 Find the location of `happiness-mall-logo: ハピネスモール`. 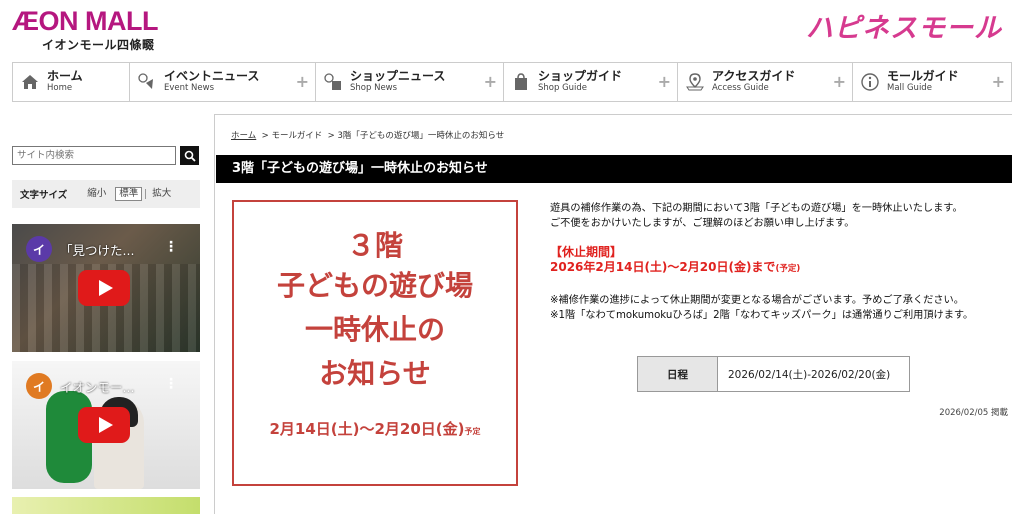

happiness-mall-logo: ハピネスモール is located at coordinates (904, 25).